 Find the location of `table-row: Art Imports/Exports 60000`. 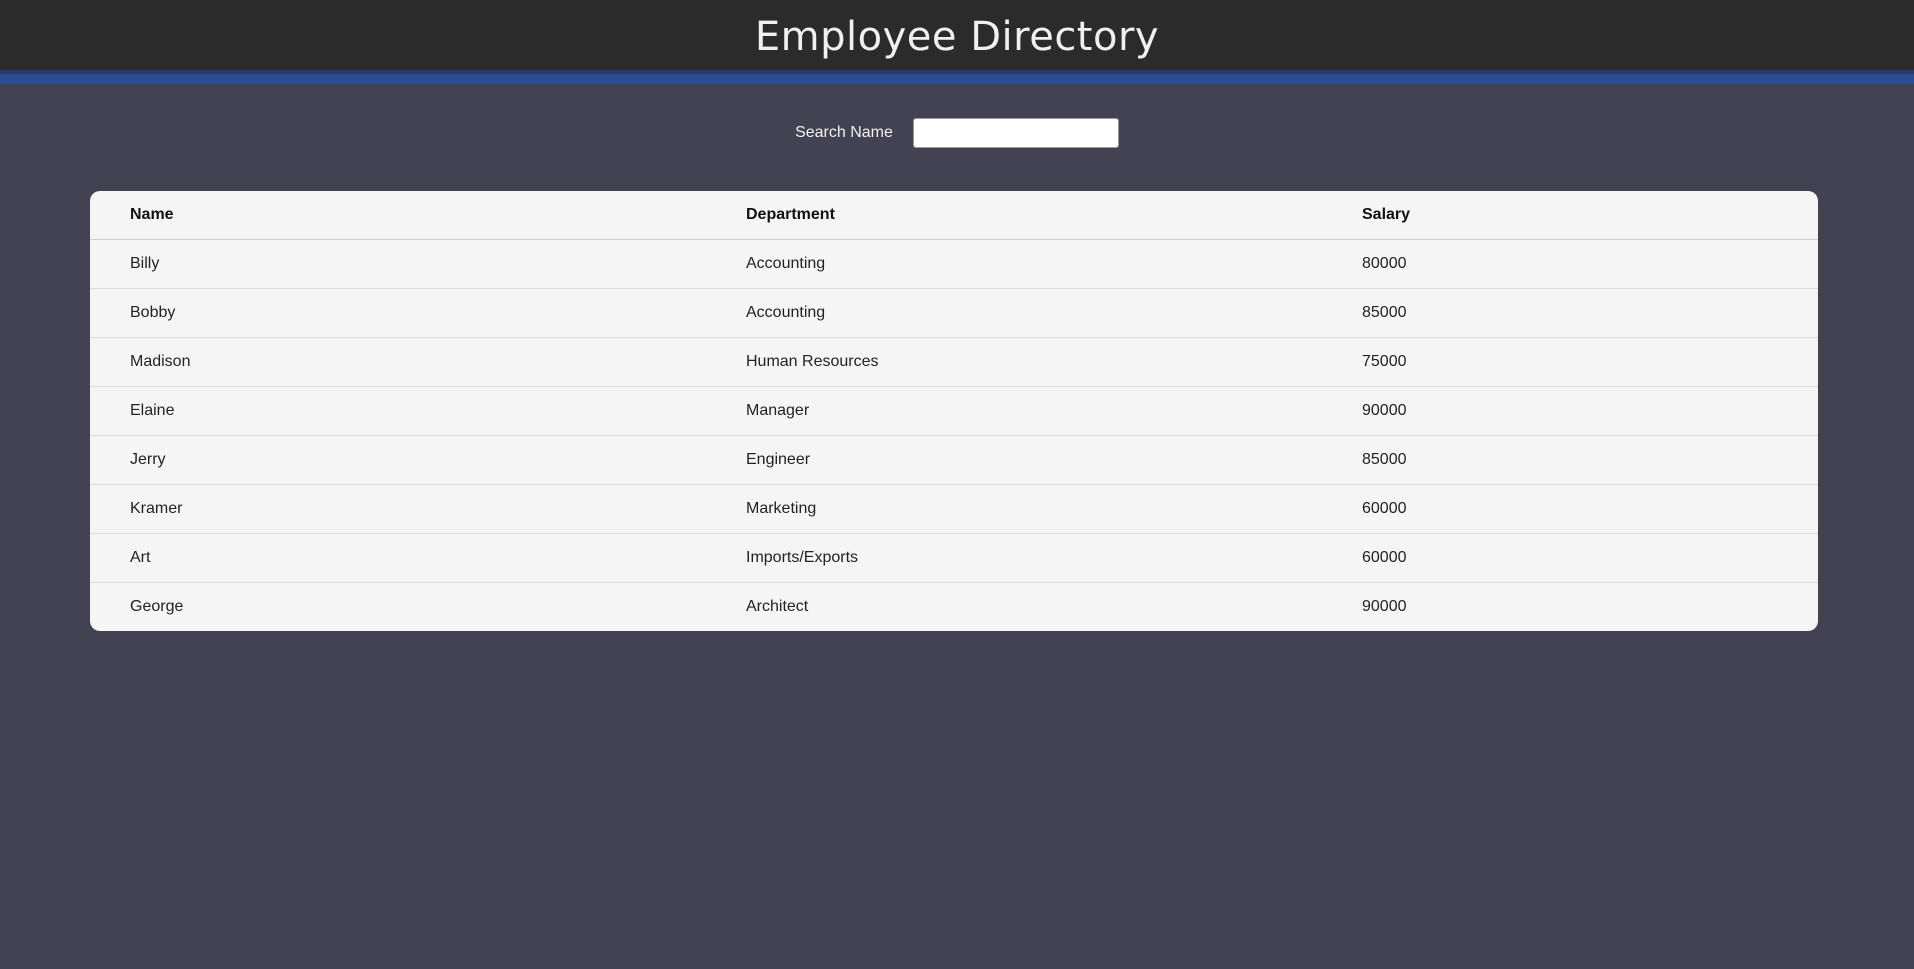

table-row: Art Imports/Exports 60000 is located at coordinates (954, 558).